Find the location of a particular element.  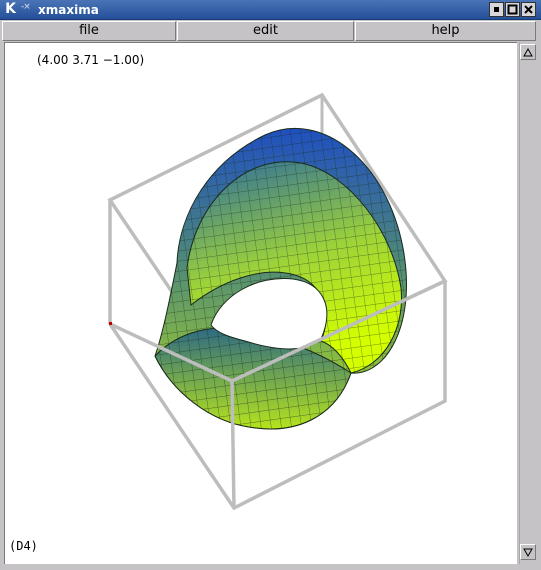

arrow-up-icon is located at coordinates (528, 52).